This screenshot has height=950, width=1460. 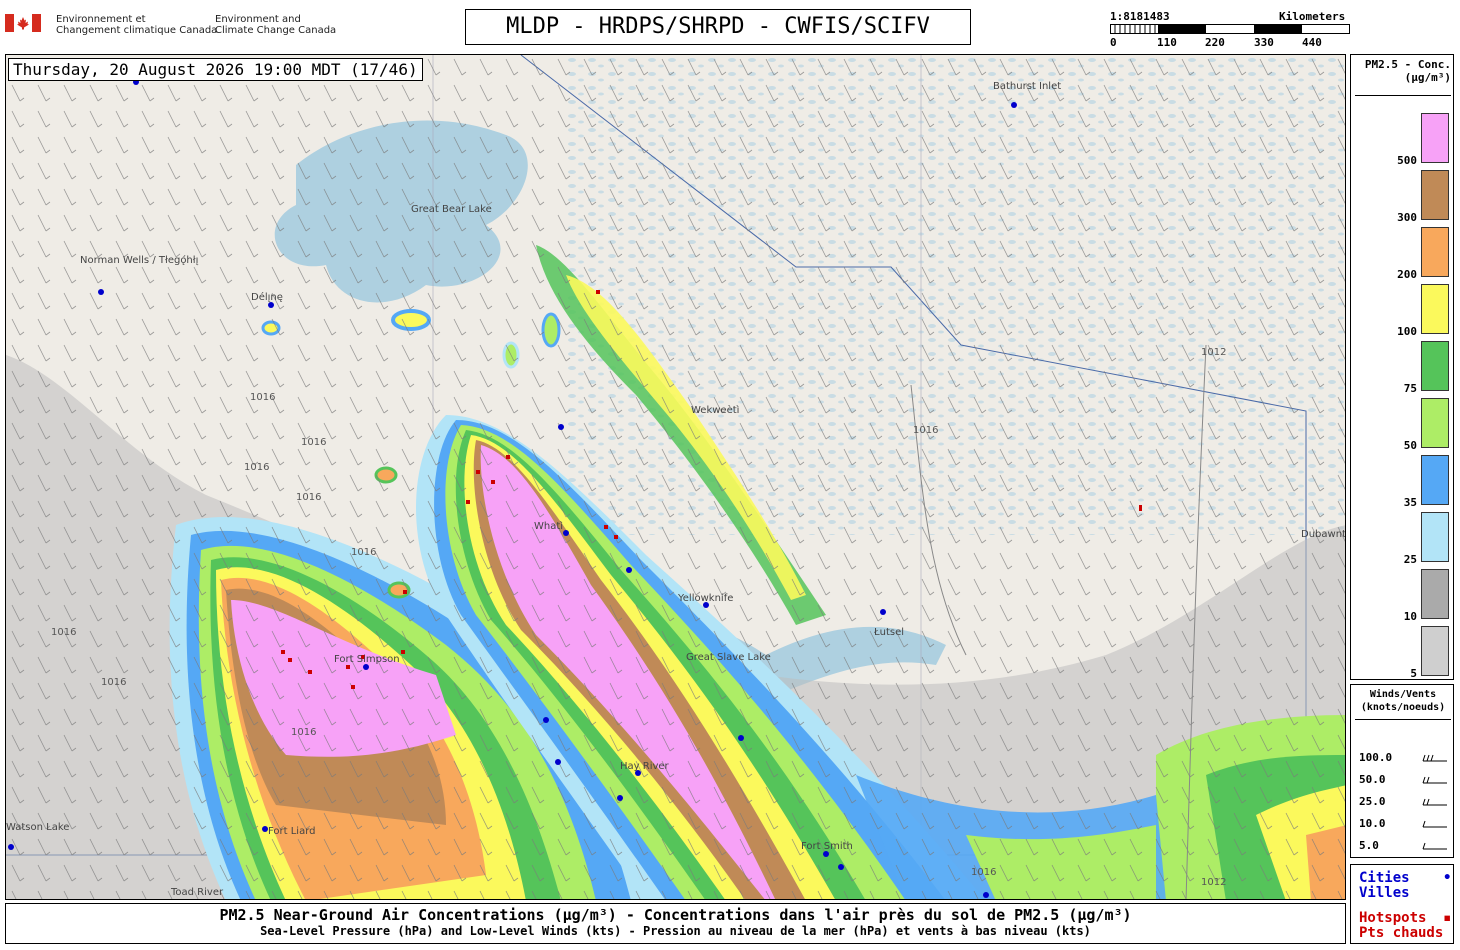 What do you see at coordinates (1410, 616) in the screenshot?
I see `legend-level-label: 10` at bounding box center [1410, 616].